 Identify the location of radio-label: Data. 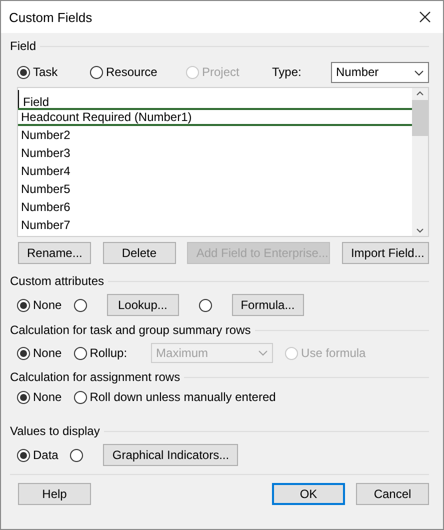
(45, 455).